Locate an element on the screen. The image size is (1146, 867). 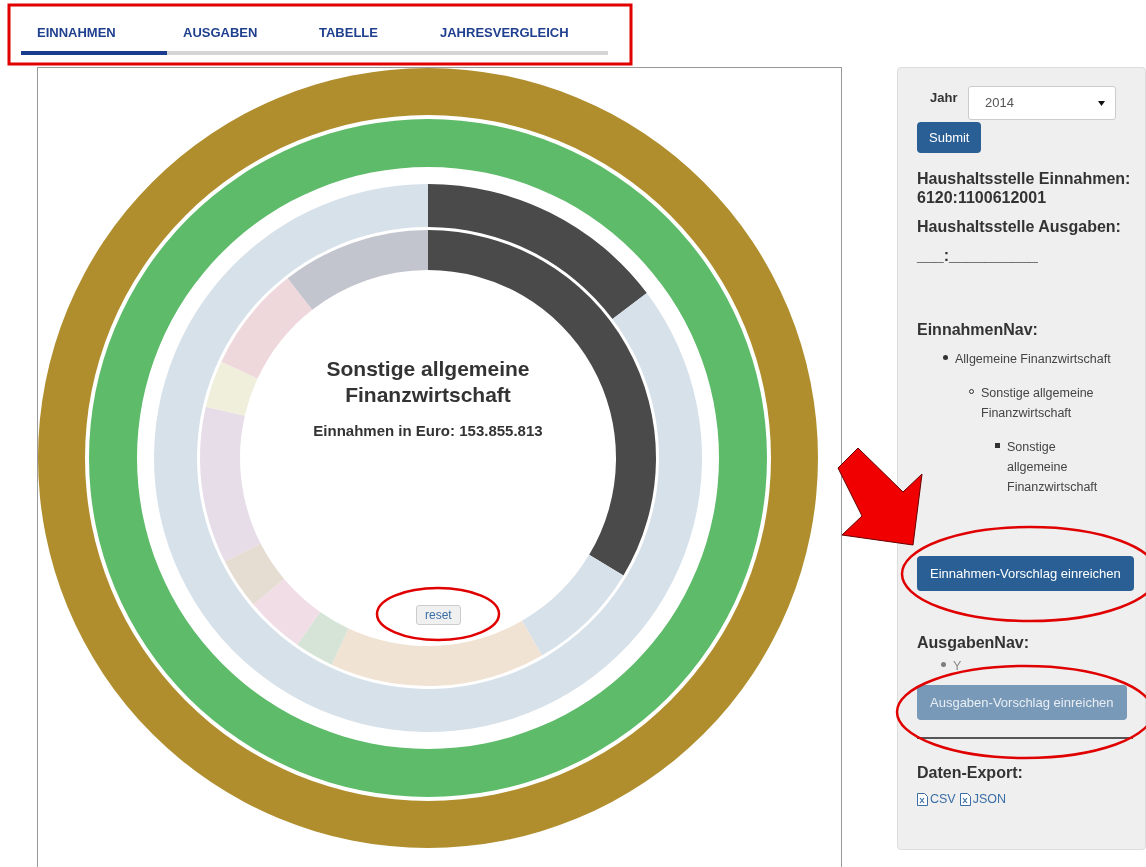
section-heading: EinnahmenNav: is located at coordinates (978, 329).